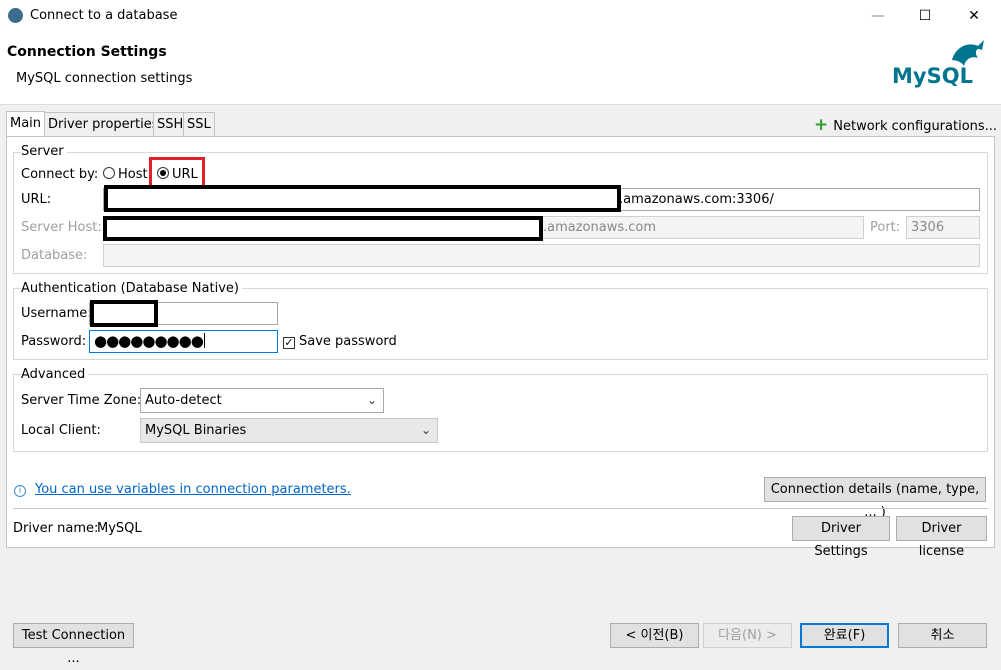 This screenshot has height=670, width=1001. Describe the element at coordinates (109, 173) in the screenshot. I see `host-radio-button` at that location.